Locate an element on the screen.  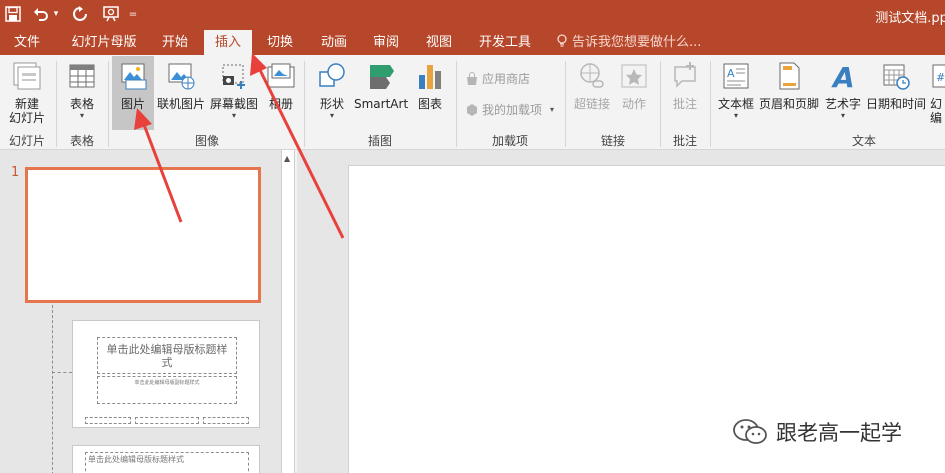
watermark-text: 跟老高一起学 is located at coordinates (839, 433).